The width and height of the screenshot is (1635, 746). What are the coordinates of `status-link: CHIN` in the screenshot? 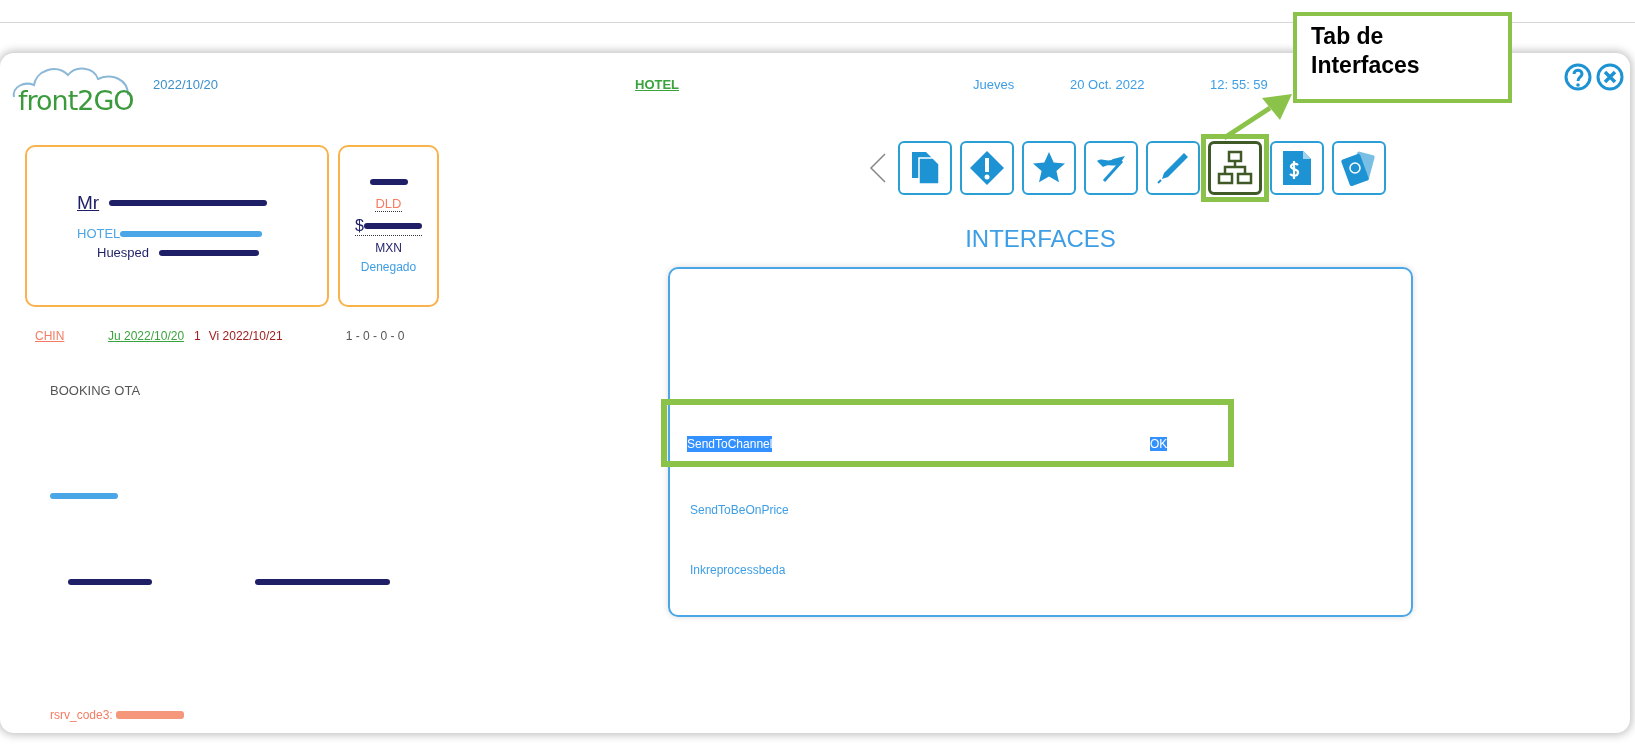 It's located at (71, 336).